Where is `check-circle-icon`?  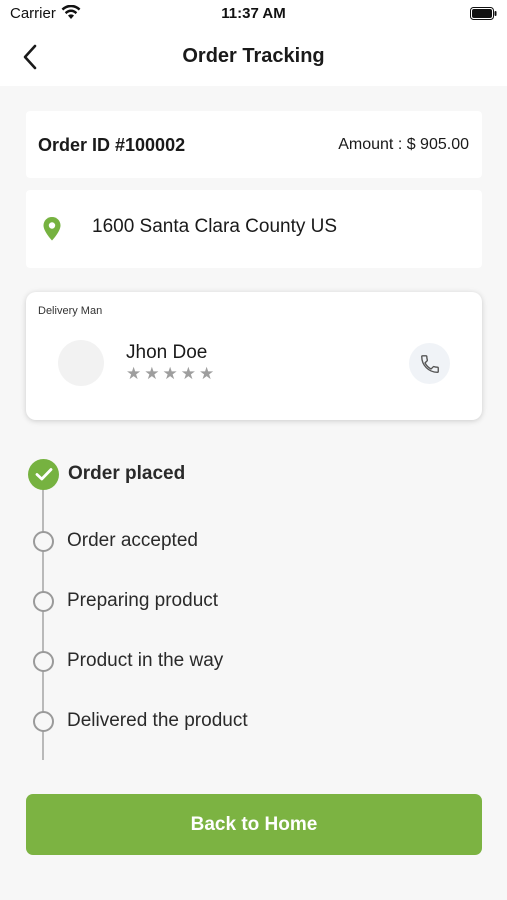 check-circle-icon is located at coordinates (43, 474).